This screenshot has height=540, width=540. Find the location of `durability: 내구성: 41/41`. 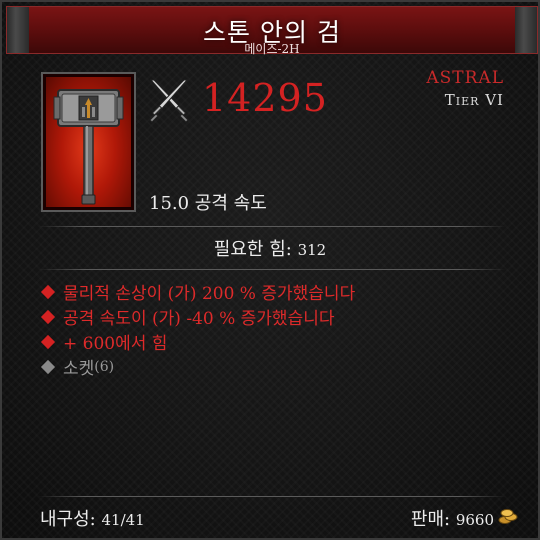

durability: 내구성: 41/41 is located at coordinates (92, 518).